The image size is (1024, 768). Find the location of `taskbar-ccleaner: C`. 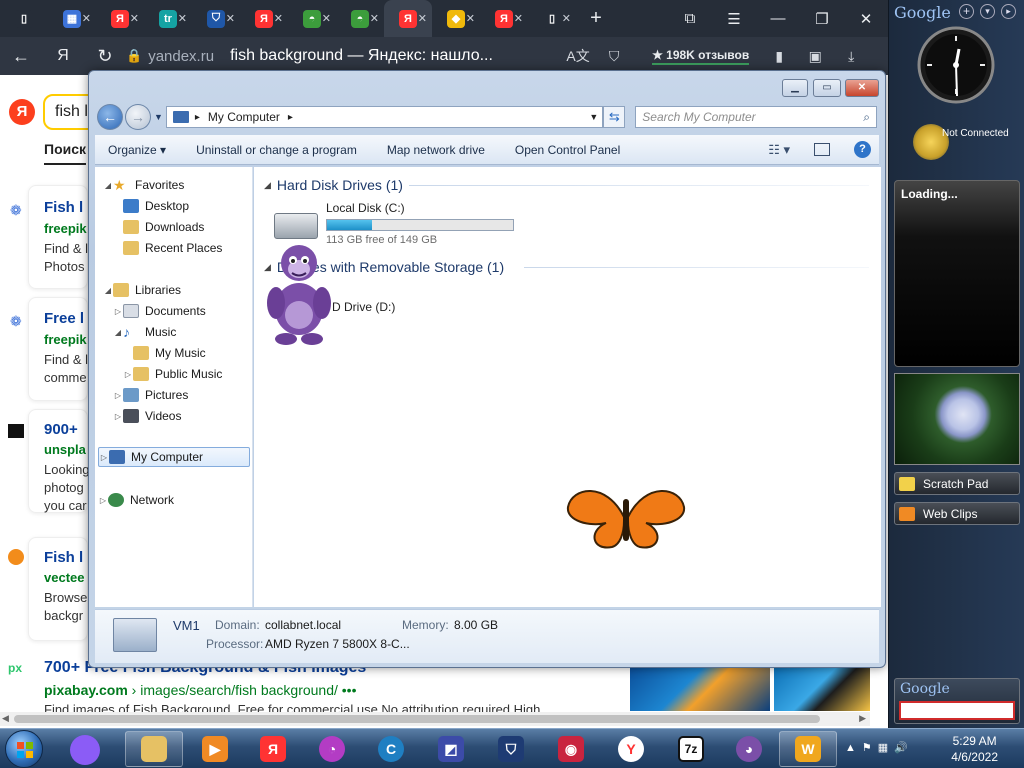

taskbar-ccleaner: C is located at coordinates (391, 749).